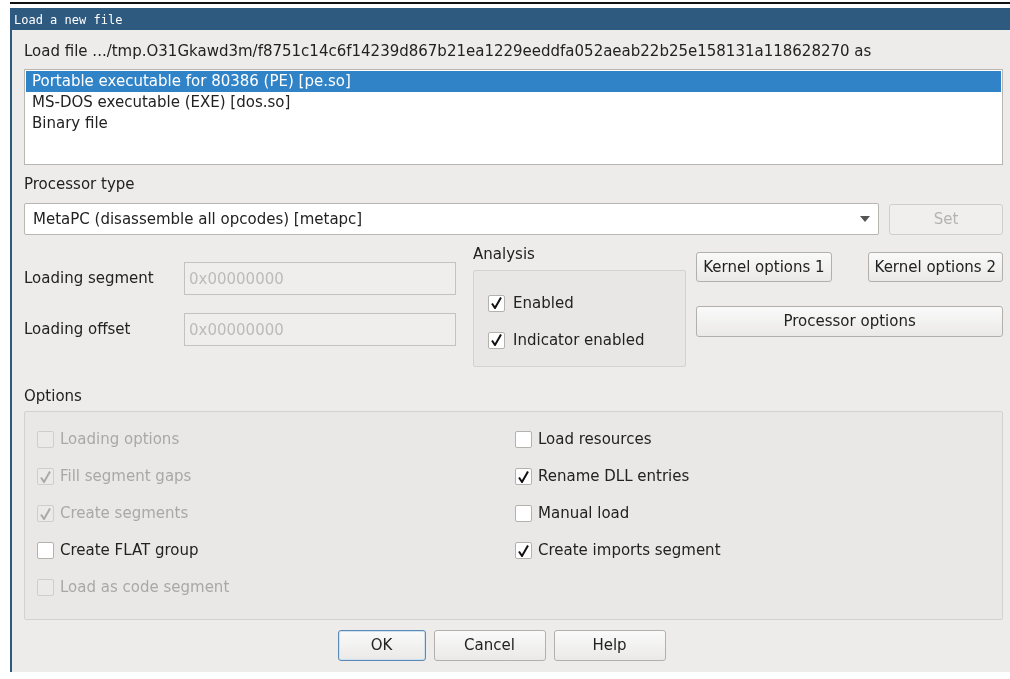 The width and height of the screenshot is (1010, 679). I want to click on checkbox-label: Create FLAT group, so click(129, 551).